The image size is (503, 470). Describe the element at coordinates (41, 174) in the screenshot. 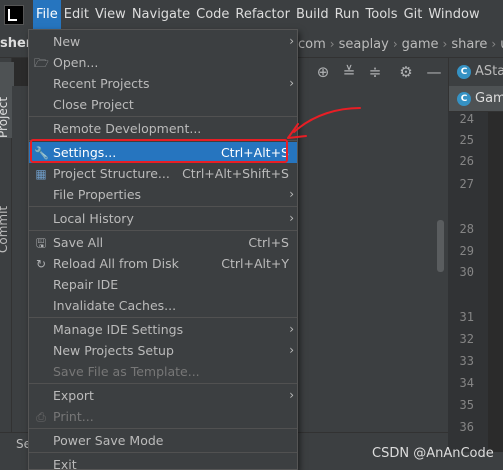

I see `project-structure-icon: ▦` at that location.